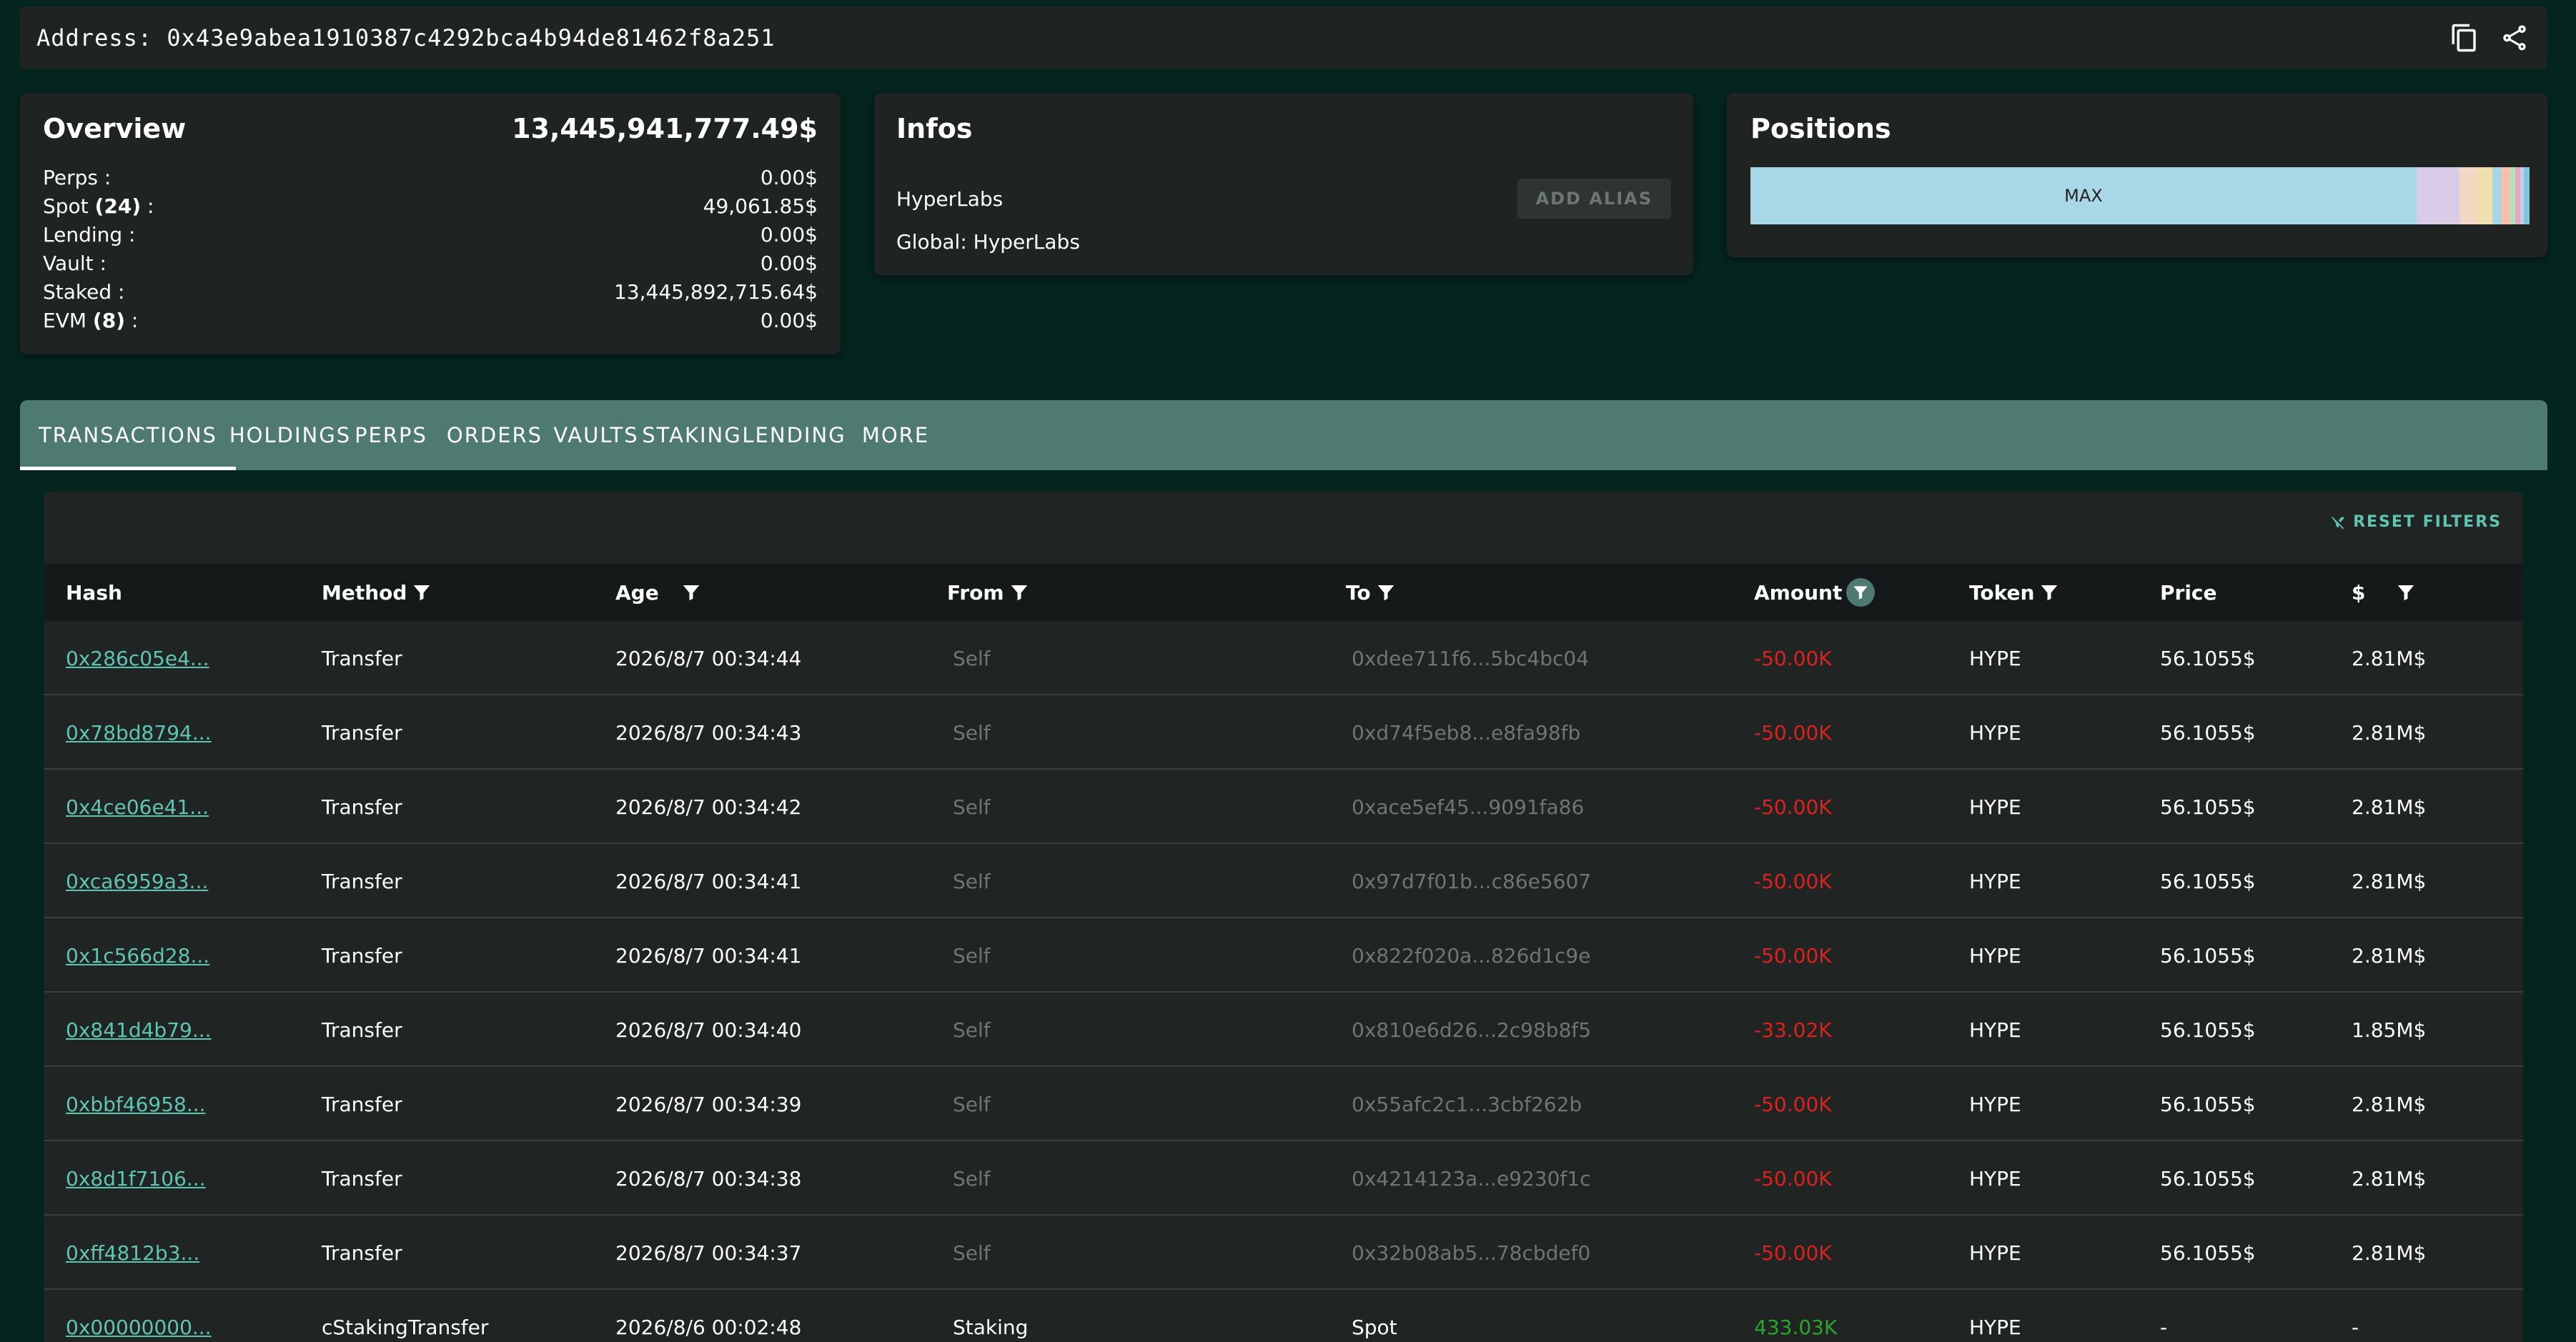  Describe the element at coordinates (90, 235) in the screenshot. I see `overview-row-name: Lending :` at that location.